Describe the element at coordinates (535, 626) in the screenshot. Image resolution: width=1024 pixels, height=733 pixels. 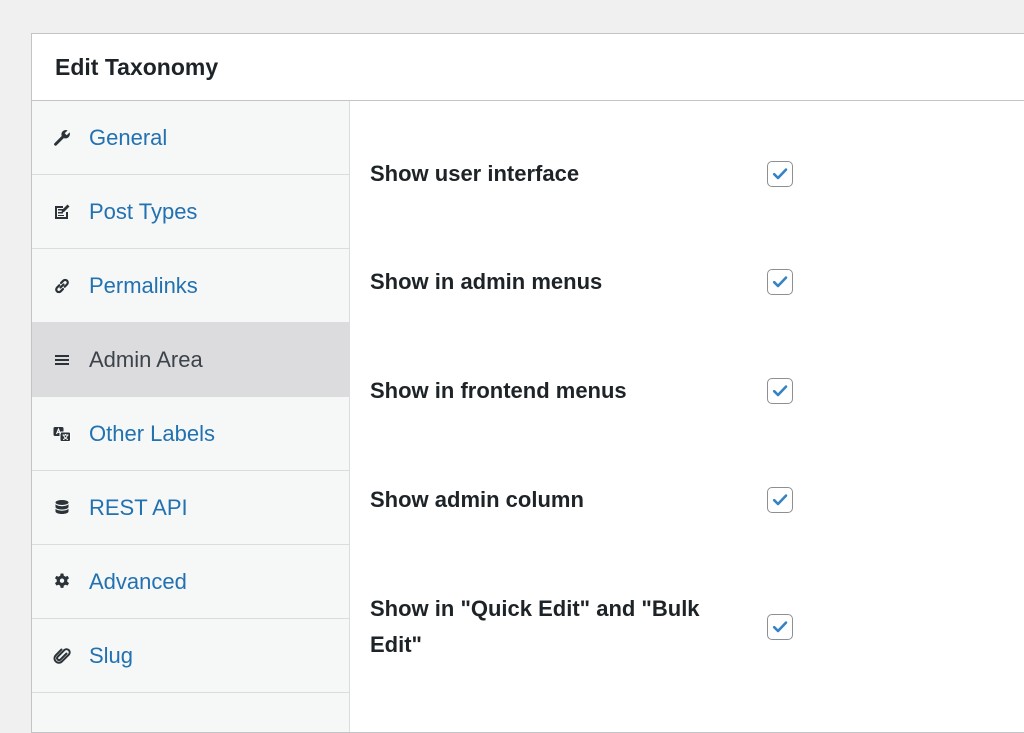
I see `setting-label: Show in "Quick Edit" and "Bulk Edit"` at that location.